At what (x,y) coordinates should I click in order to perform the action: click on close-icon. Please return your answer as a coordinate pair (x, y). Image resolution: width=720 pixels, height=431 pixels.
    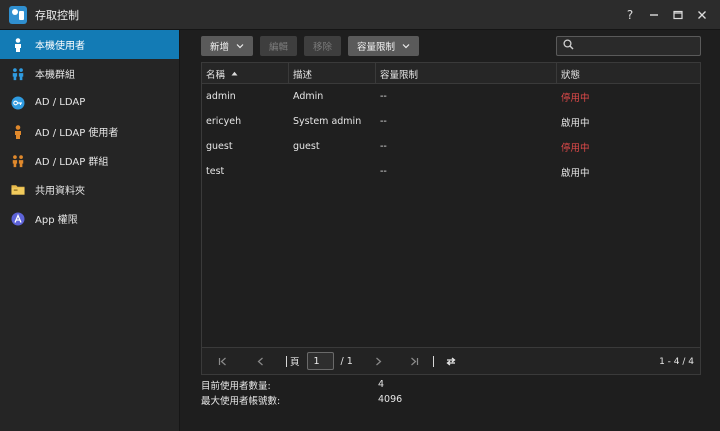
    Looking at the image, I should click on (702, 15).